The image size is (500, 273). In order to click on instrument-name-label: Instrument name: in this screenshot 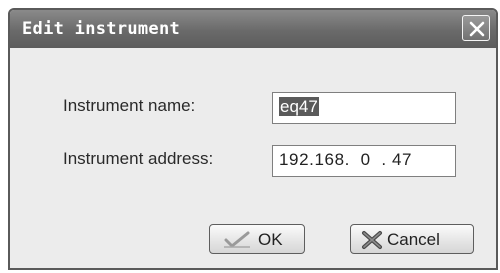, I will do `click(129, 105)`.